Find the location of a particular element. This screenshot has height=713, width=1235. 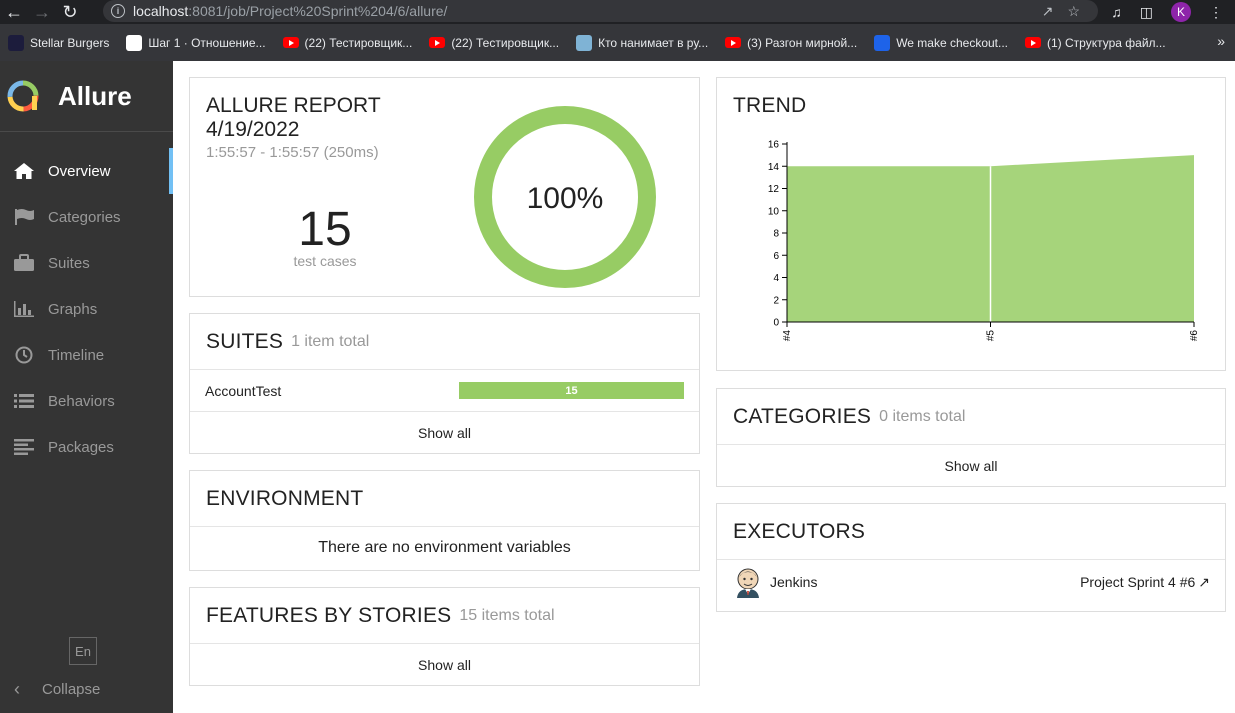

profile-avatar: K is located at coordinates (1181, 12).